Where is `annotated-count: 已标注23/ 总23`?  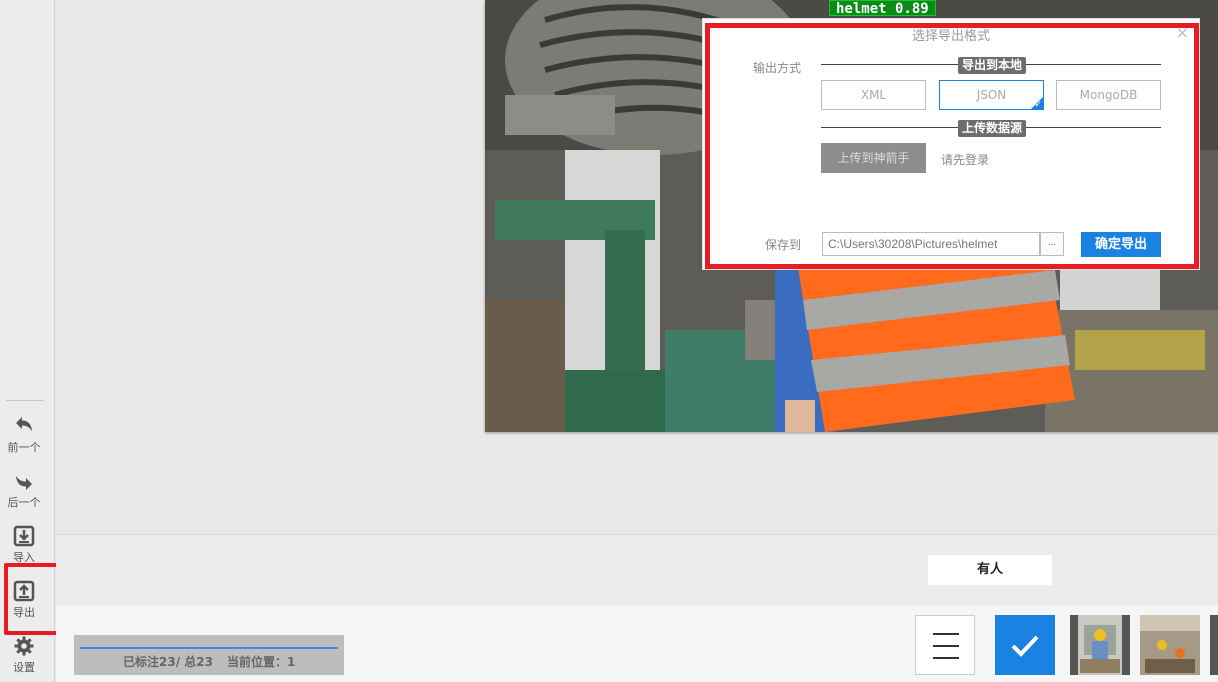 annotated-count: 已标注23/ 总23 is located at coordinates (168, 662).